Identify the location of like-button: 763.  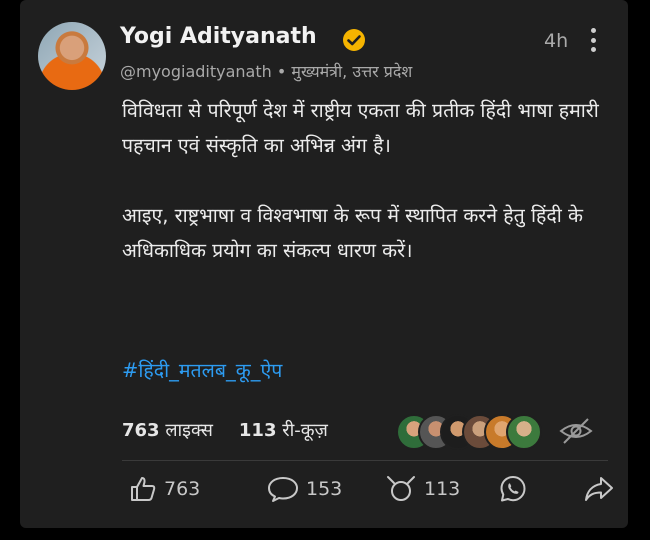
(164, 489).